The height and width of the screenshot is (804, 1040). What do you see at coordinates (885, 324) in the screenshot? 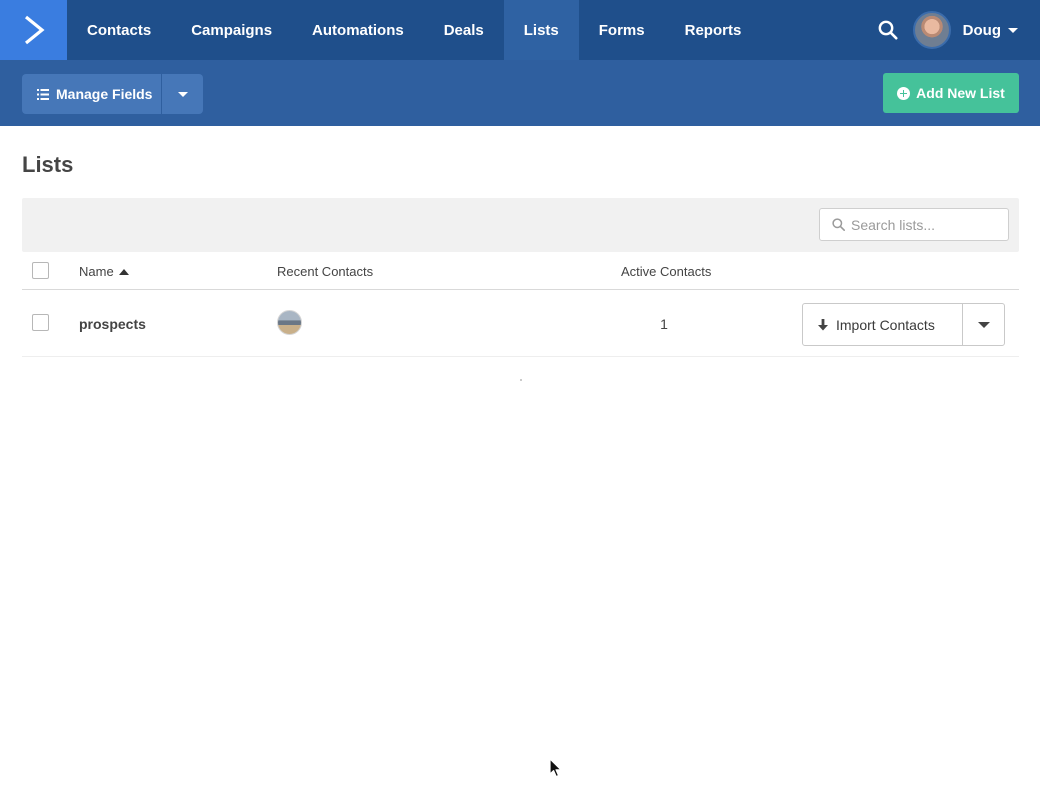
I see `import-contacts-label: Import Contacts` at bounding box center [885, 324].